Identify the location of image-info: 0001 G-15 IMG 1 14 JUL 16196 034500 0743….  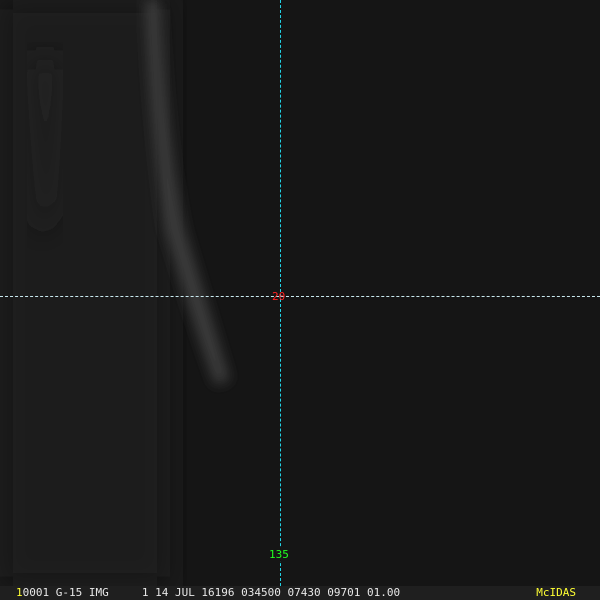
(211, 592).